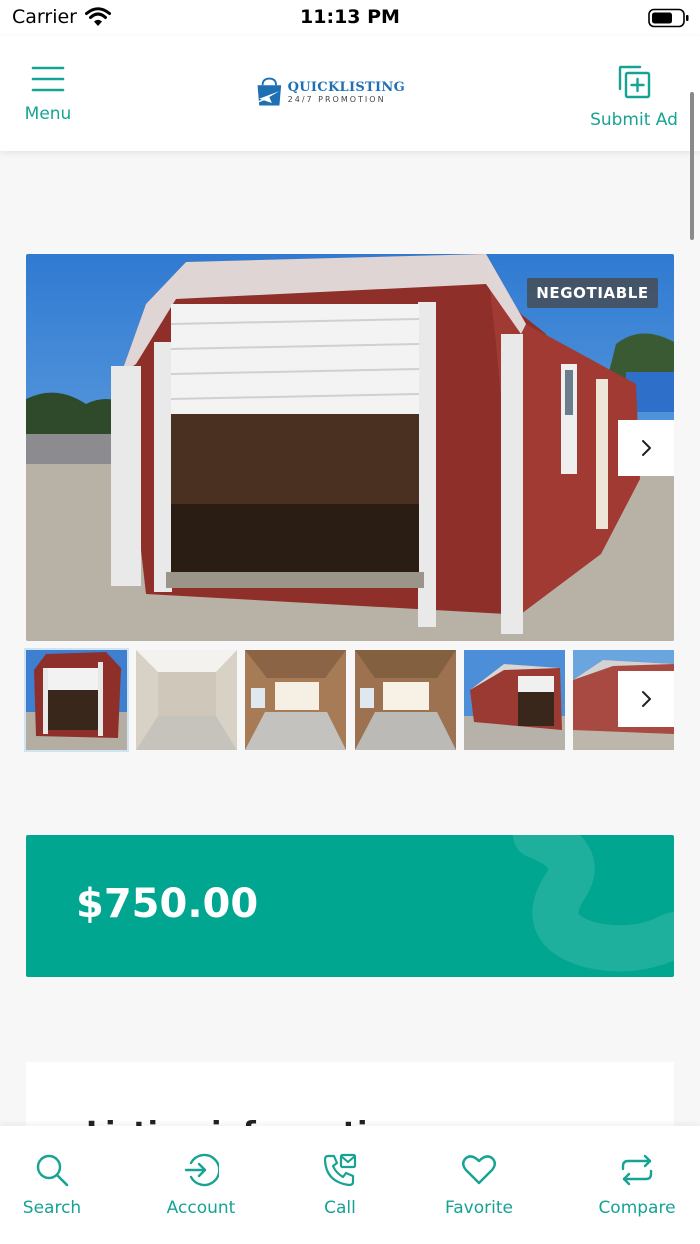 The height and width of the screenshot is (1244, 700). Describe the element at coordinates (479, 1170) in the screenshot. I see `heart-icon` at that location.